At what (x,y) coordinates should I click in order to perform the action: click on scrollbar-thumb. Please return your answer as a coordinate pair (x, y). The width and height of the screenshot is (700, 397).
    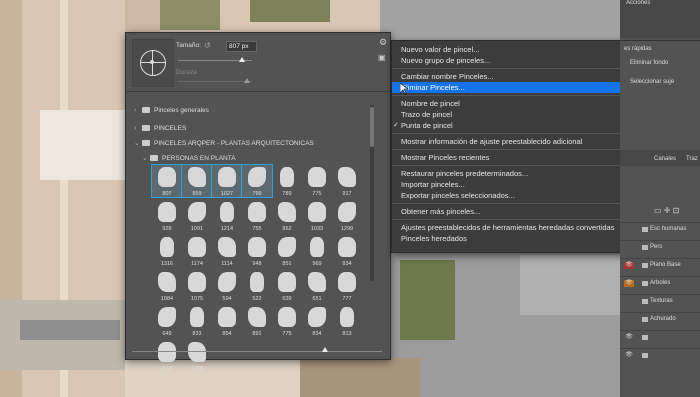
    Looking at the image, I should click on (372, 127).